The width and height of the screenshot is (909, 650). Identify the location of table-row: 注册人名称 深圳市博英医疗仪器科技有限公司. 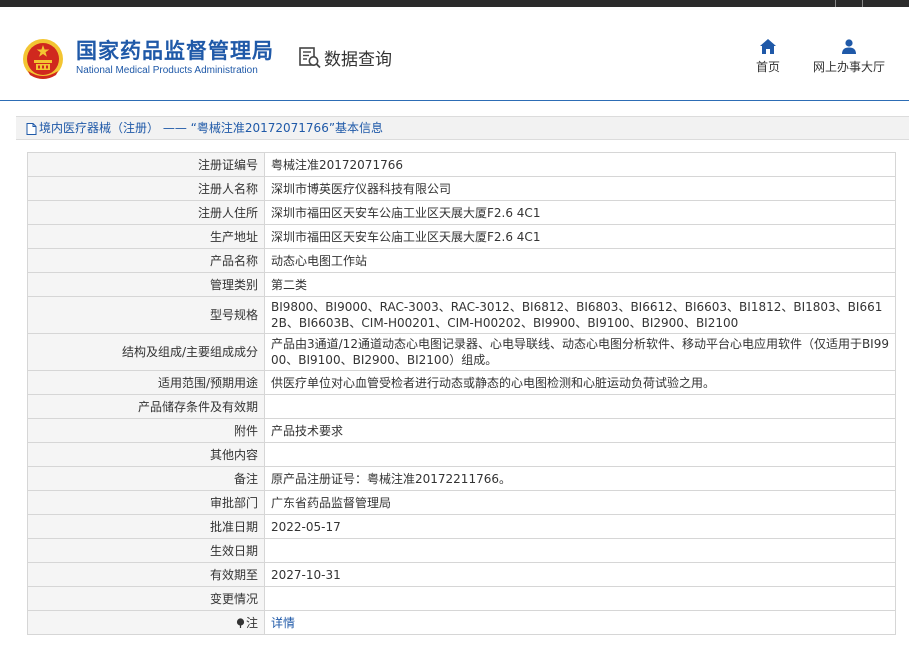
(461, 188).